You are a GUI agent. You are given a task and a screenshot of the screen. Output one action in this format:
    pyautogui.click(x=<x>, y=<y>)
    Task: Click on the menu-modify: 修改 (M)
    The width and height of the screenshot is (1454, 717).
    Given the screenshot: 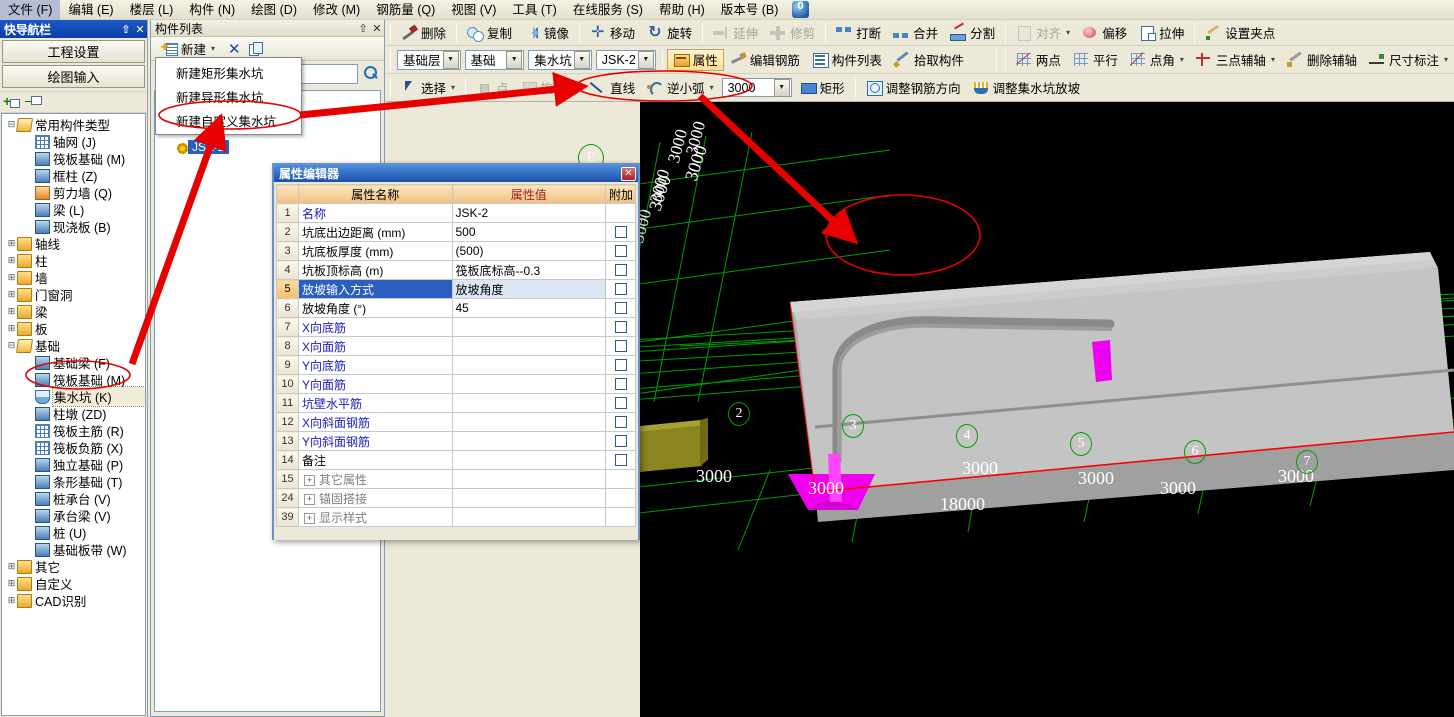 What is the action you would take?
    pyautogui.click(x=336, y=10)
    